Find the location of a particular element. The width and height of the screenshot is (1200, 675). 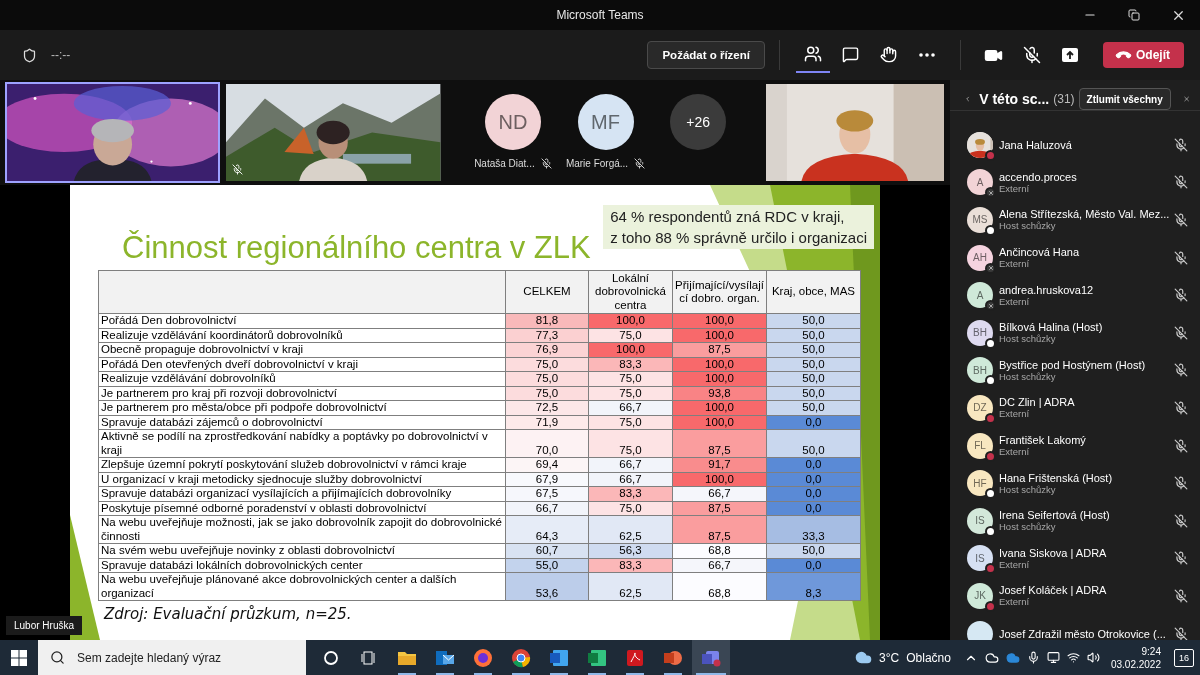

search-bar: Sem zadejte hledaný výraz is located at coordinates (172, 657).